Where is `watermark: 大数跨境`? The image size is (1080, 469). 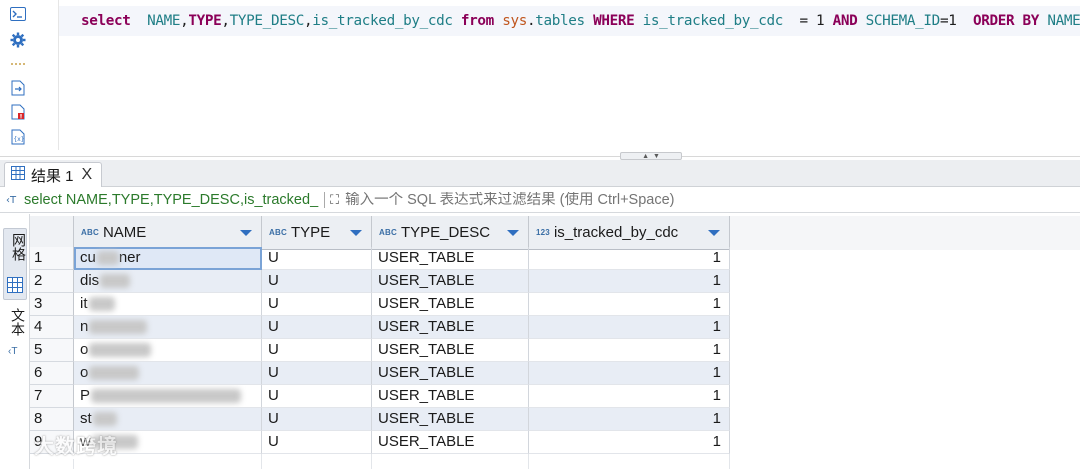
watermark: 大数跨境 is located at coordinates (62, 444).